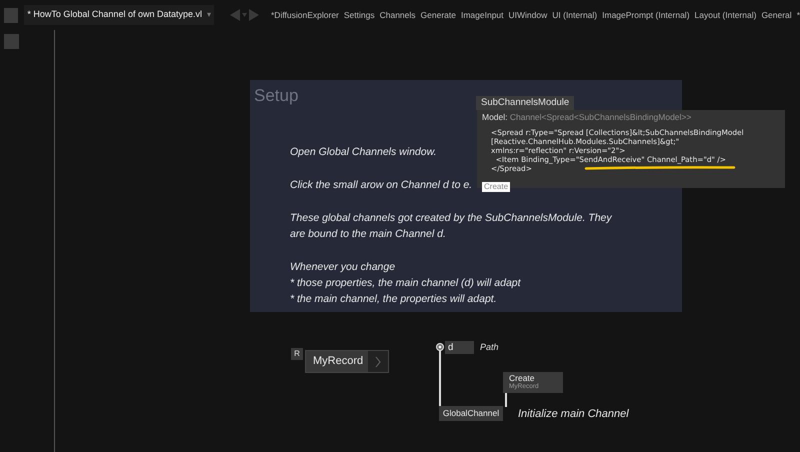 The height and width of the screenshot is (452, 800). What do you see at coordinates (244, 15) in the screenshot?
I see `dropdown-arrow-icon` at bounding box center [244, 15].